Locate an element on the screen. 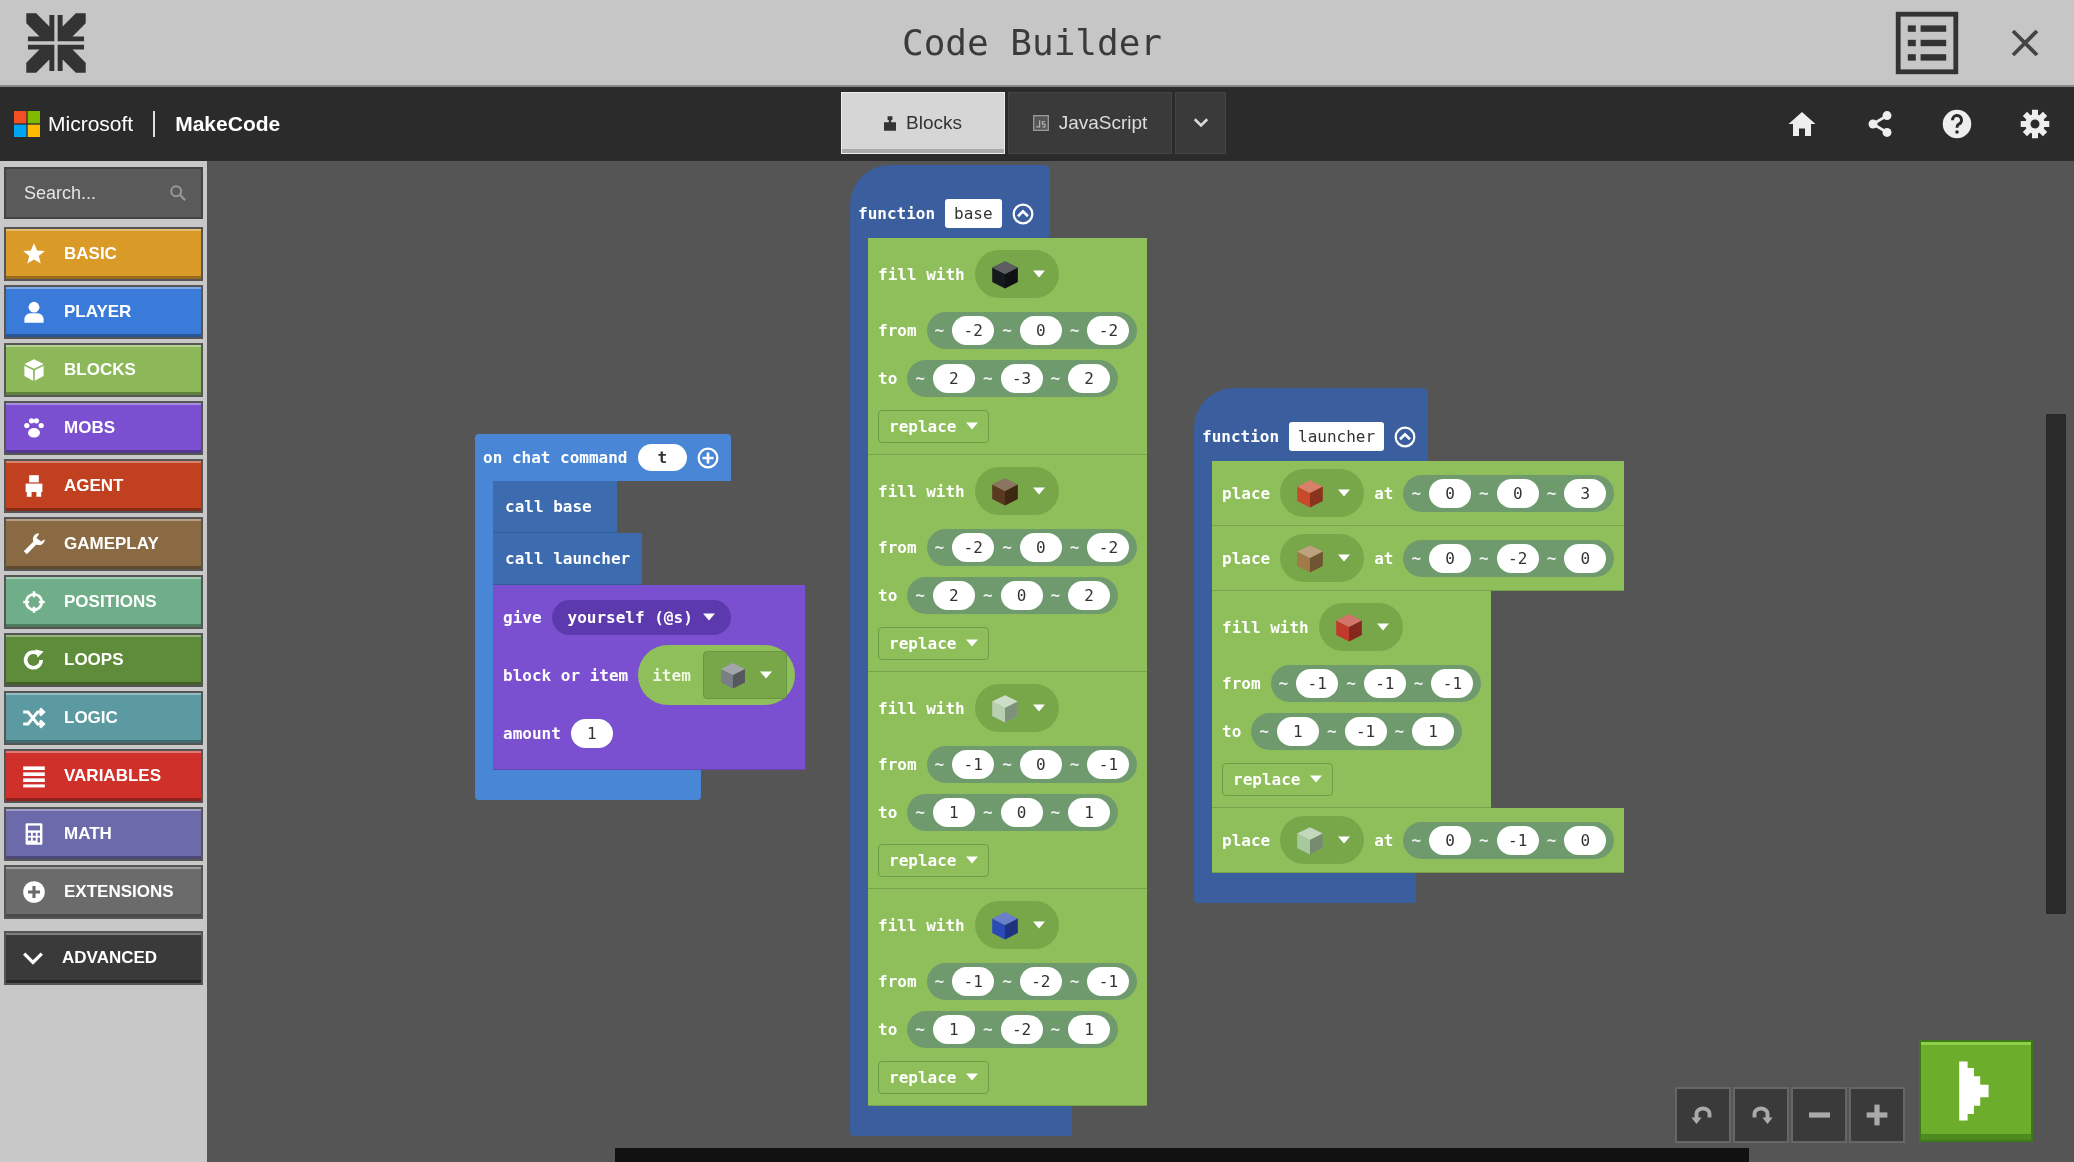  text-field: t is located at coordinates (662, 457).